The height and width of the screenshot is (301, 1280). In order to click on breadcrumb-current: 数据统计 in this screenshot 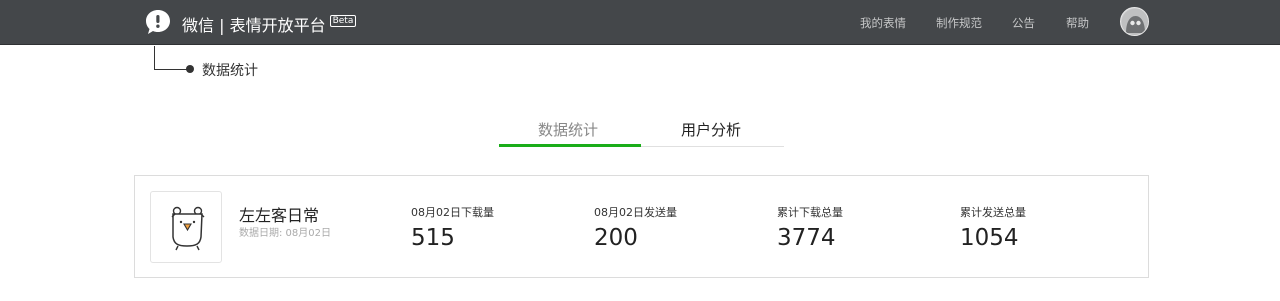, I will do `click(230, 71)`.